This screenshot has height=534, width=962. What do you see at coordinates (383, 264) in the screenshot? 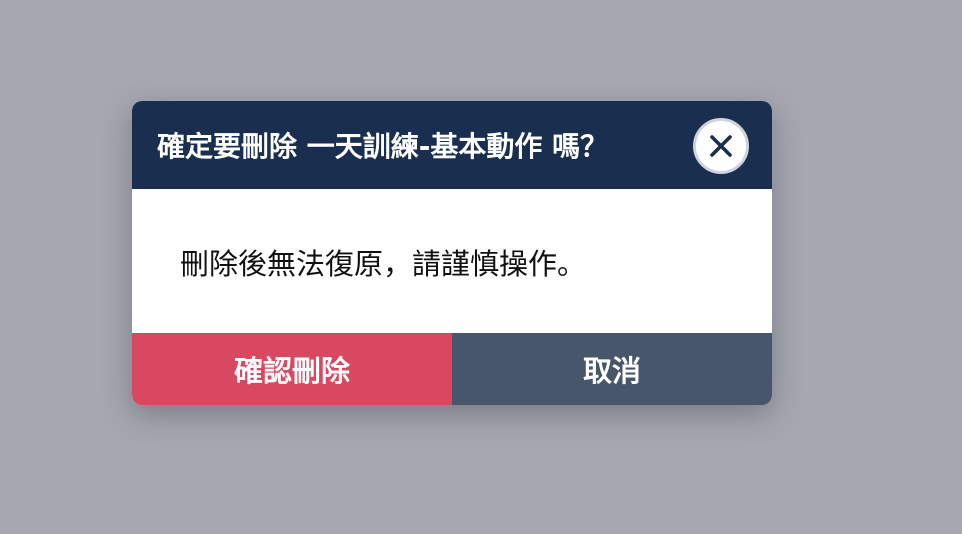
I see `dialog-message: 刪除後無法復原，請謹慎操作。` at bounding box center [383, 264].